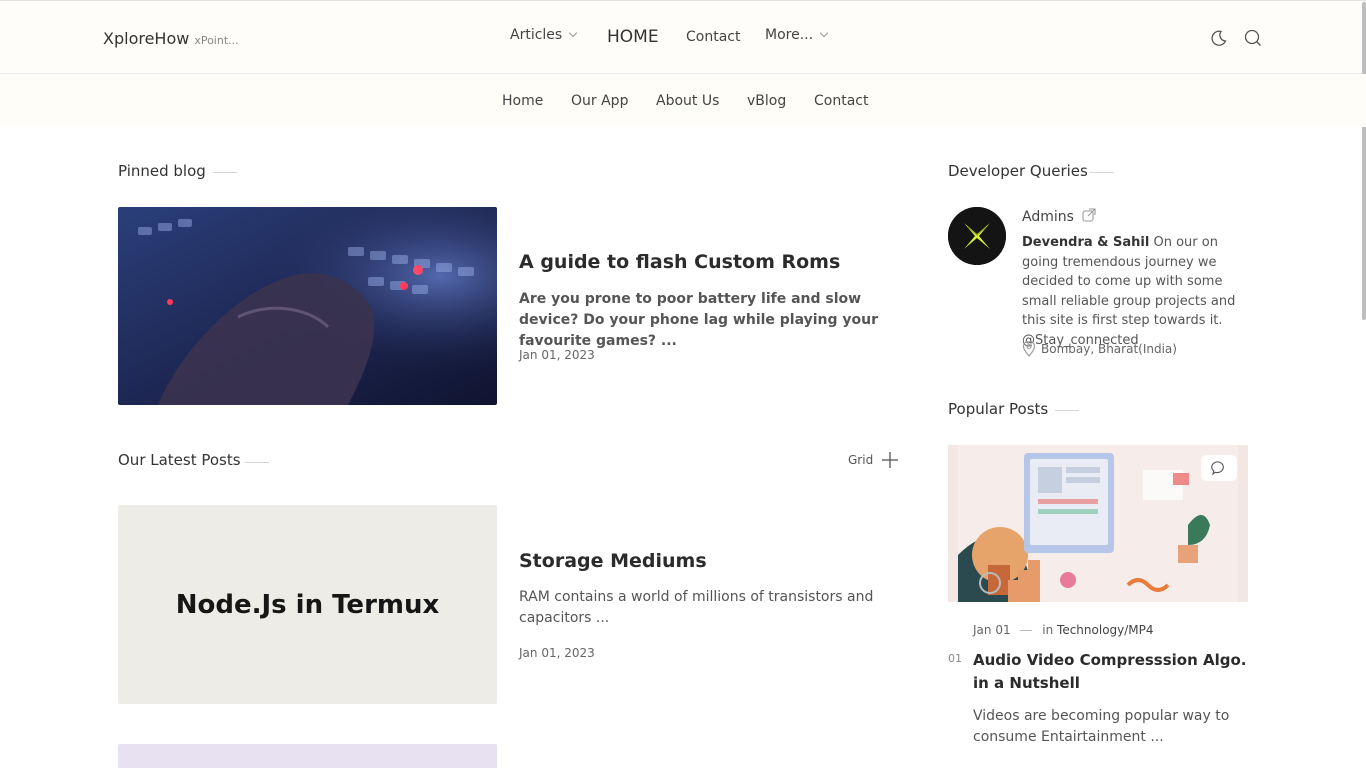 This screenshot has width=1366, height=768. Describe the element at coordinates (841, 101) in the screenshot. I see `subnav-item-contact: Contact` at that location.